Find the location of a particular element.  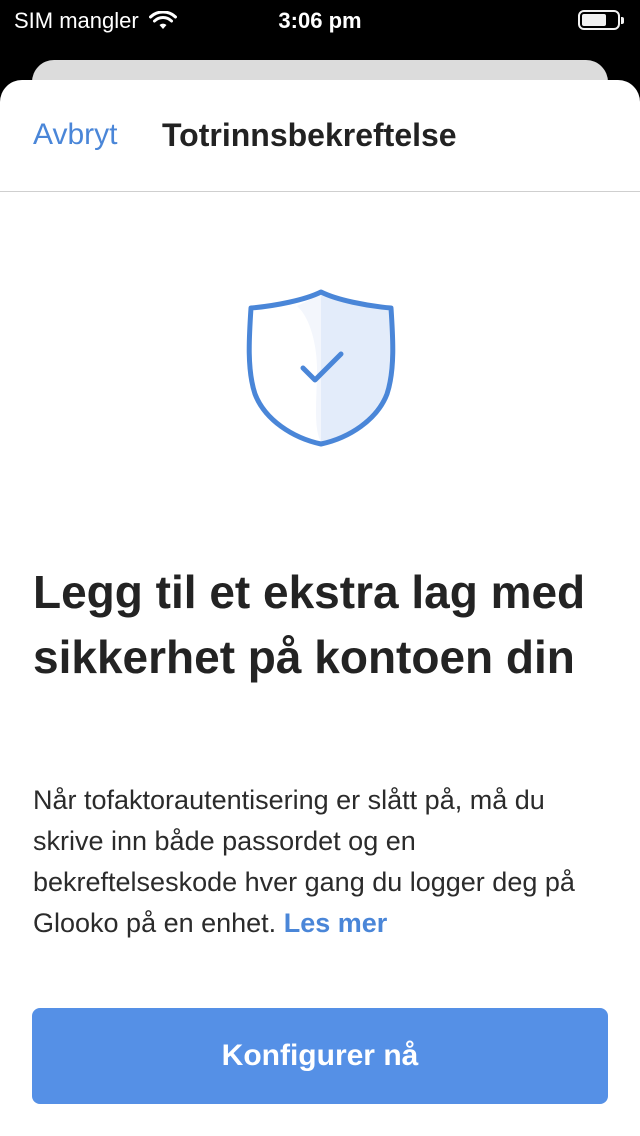

shield-check-icon is located at coordinates (321, 368).